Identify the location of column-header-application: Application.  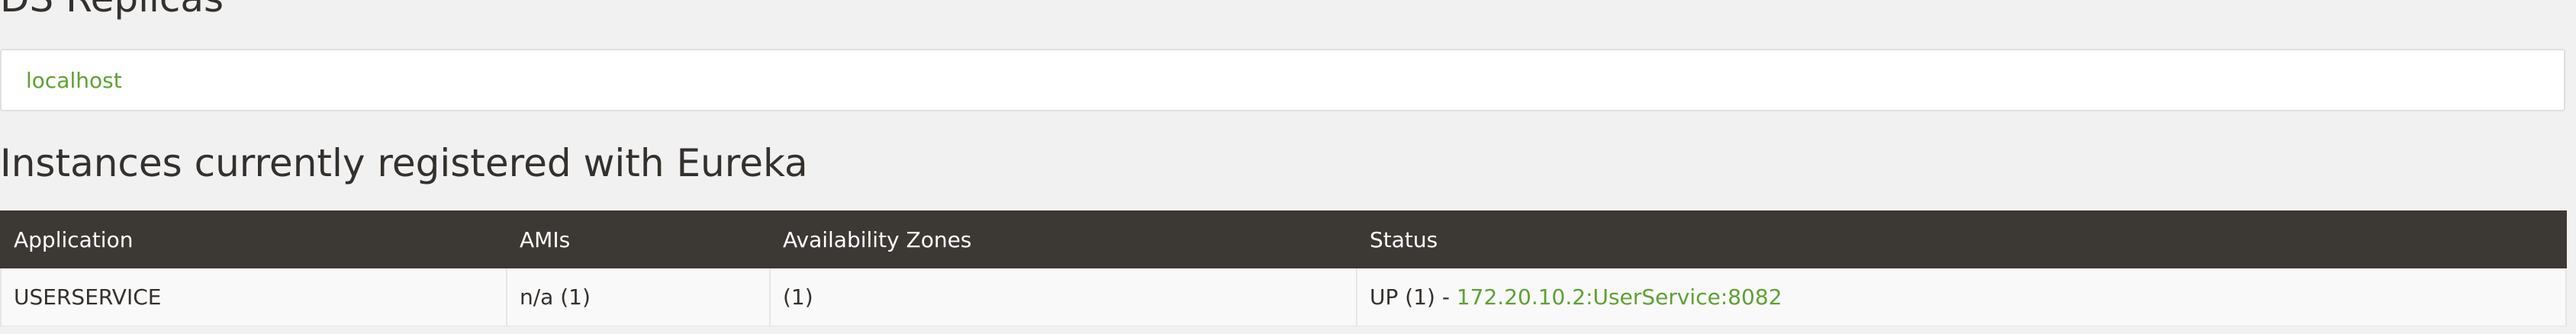
(253, 239).